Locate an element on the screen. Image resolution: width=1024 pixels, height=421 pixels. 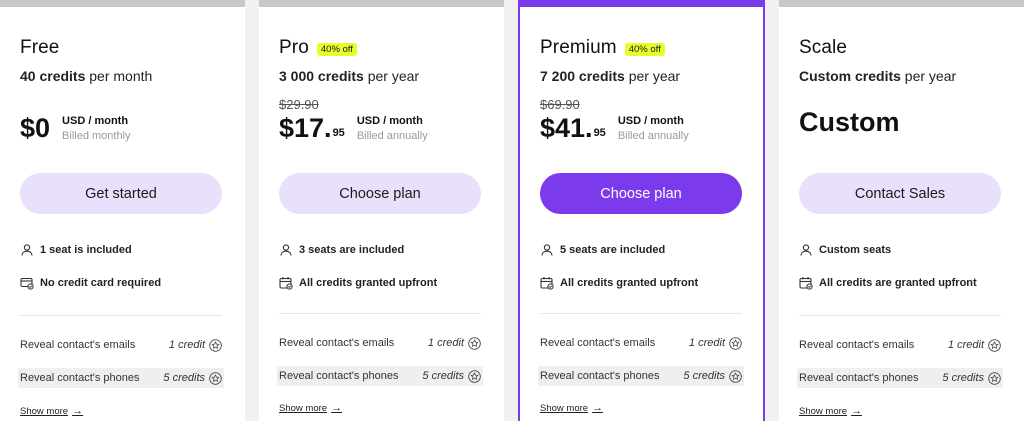
feature-seats: 1 seat is included is located at coordinates (76, 250).